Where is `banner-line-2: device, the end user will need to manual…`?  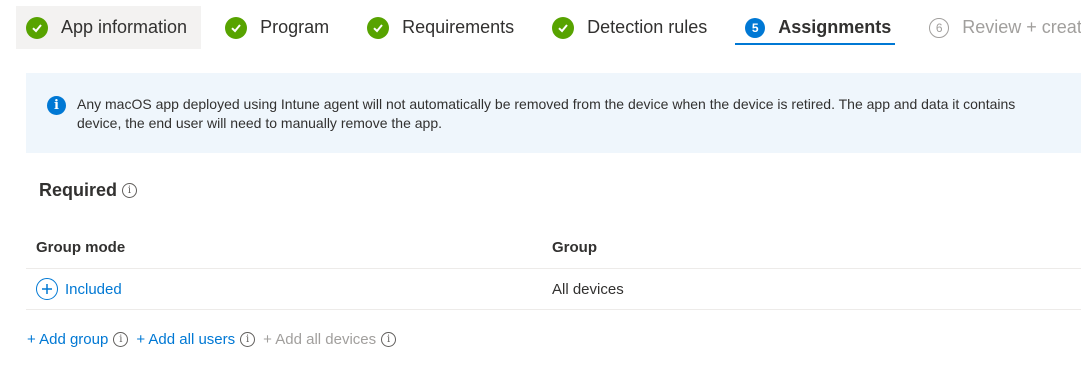
banner-line-2: device, the end user will need to manual… is located at coordinates (259, 123).